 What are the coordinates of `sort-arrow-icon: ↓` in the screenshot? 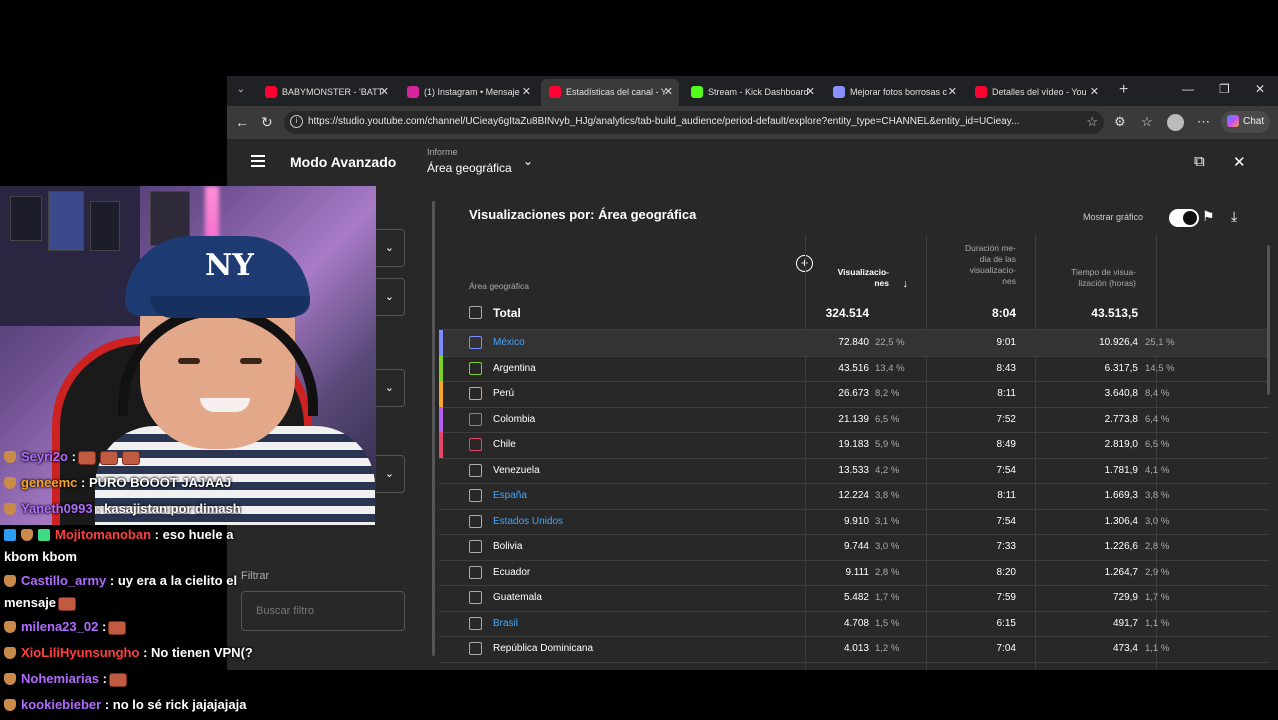 It's located at (902, 284).